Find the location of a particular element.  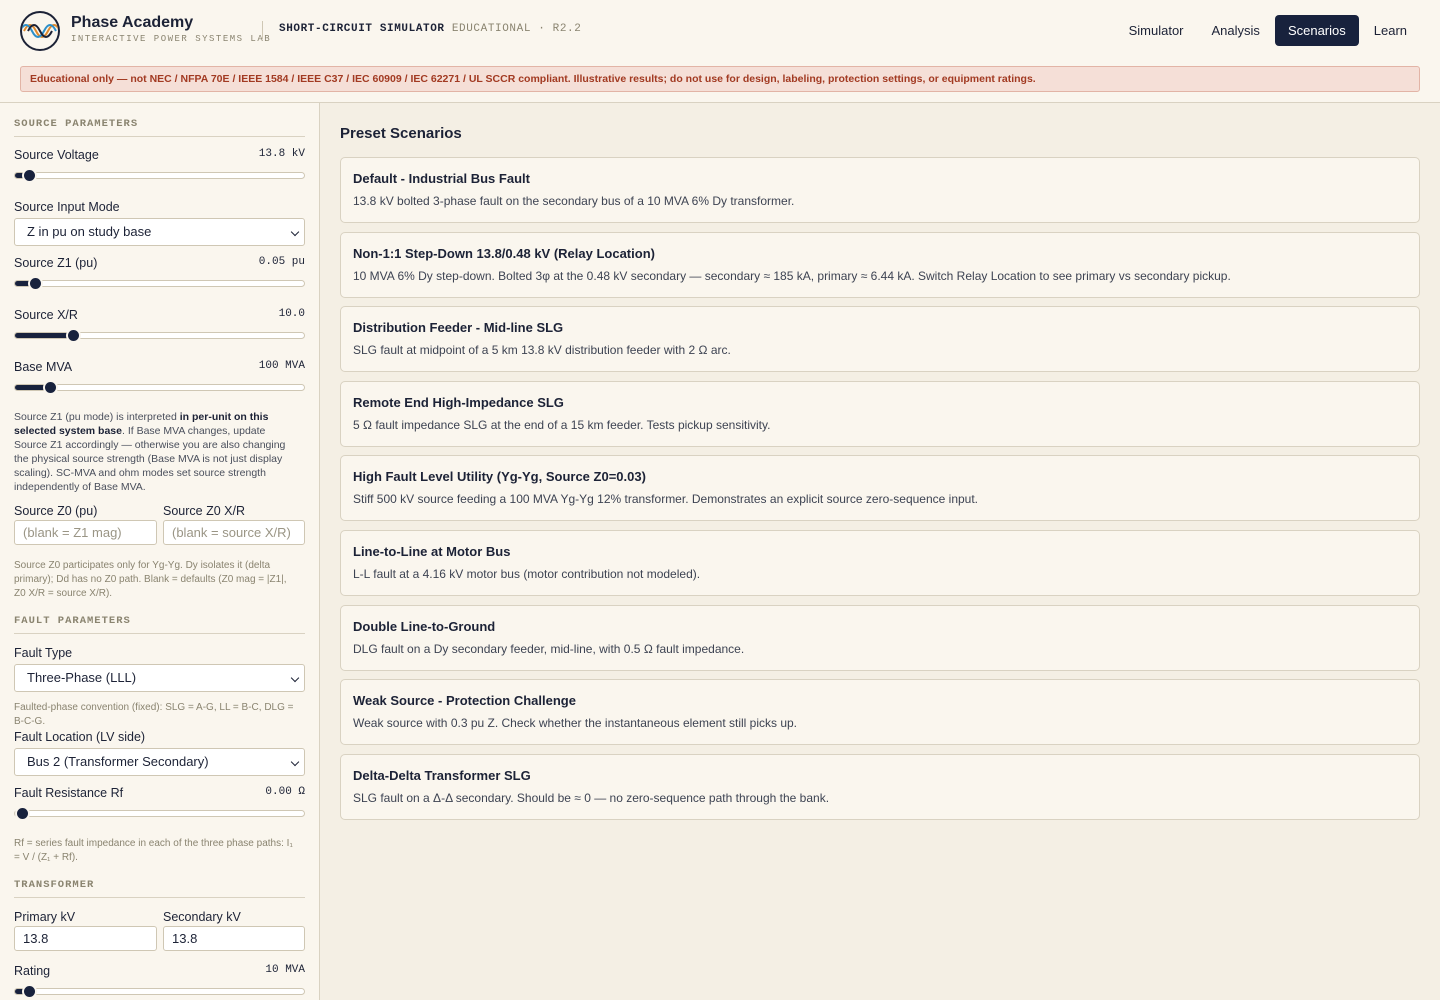

primary-kv-input: 13.8 is located at coordinates (85, 938).